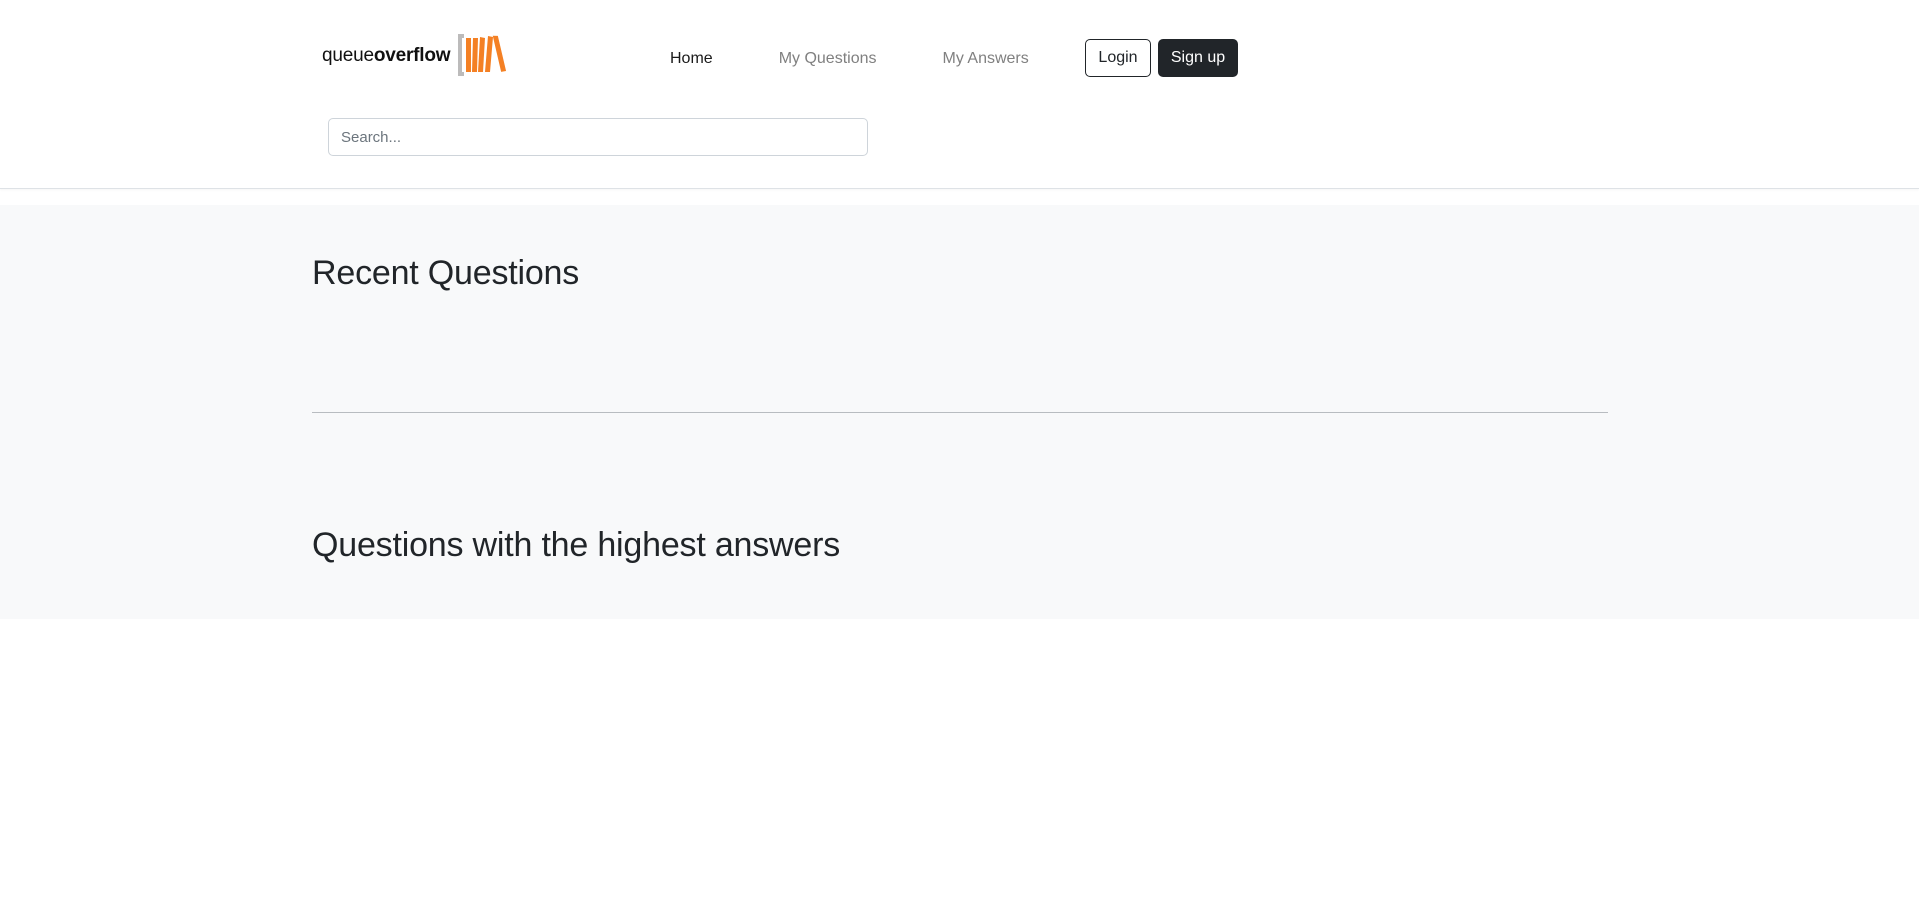  What do you see at coordinates (691, 59) in the screenshot?
I see `nav-home-link: Home` at bounding box center [691, 59].